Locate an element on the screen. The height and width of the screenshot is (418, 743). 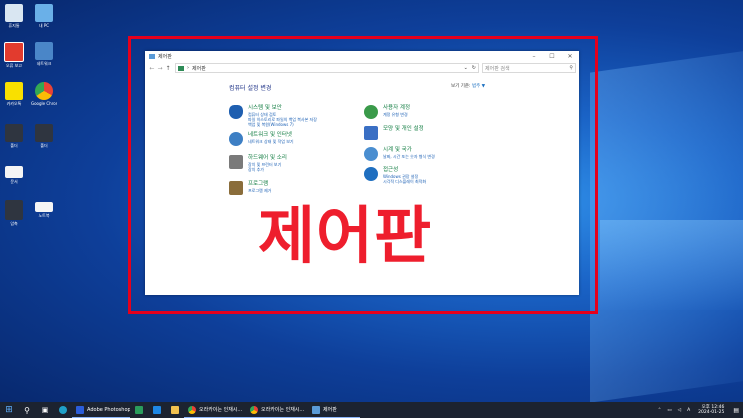
start-button: ⊞ is located at coordinates (9, 410).